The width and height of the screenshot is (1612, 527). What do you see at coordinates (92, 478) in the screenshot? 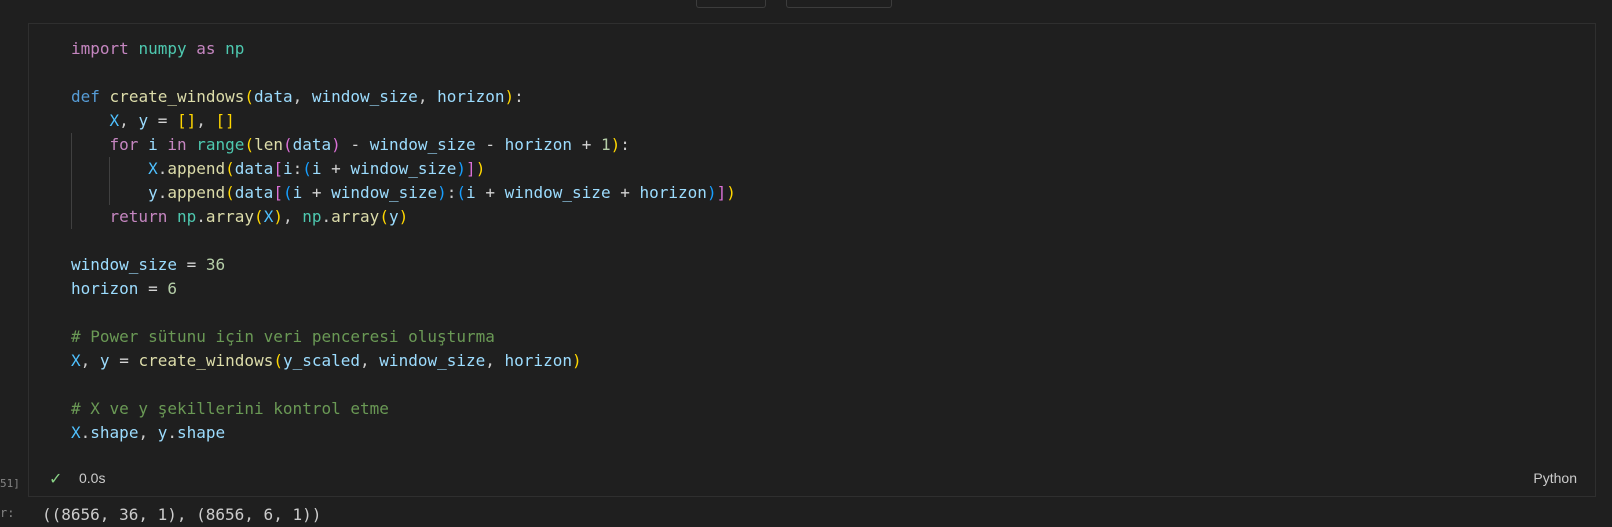
I see `execution-time: 0.0s` at bounding box center [92, 478].